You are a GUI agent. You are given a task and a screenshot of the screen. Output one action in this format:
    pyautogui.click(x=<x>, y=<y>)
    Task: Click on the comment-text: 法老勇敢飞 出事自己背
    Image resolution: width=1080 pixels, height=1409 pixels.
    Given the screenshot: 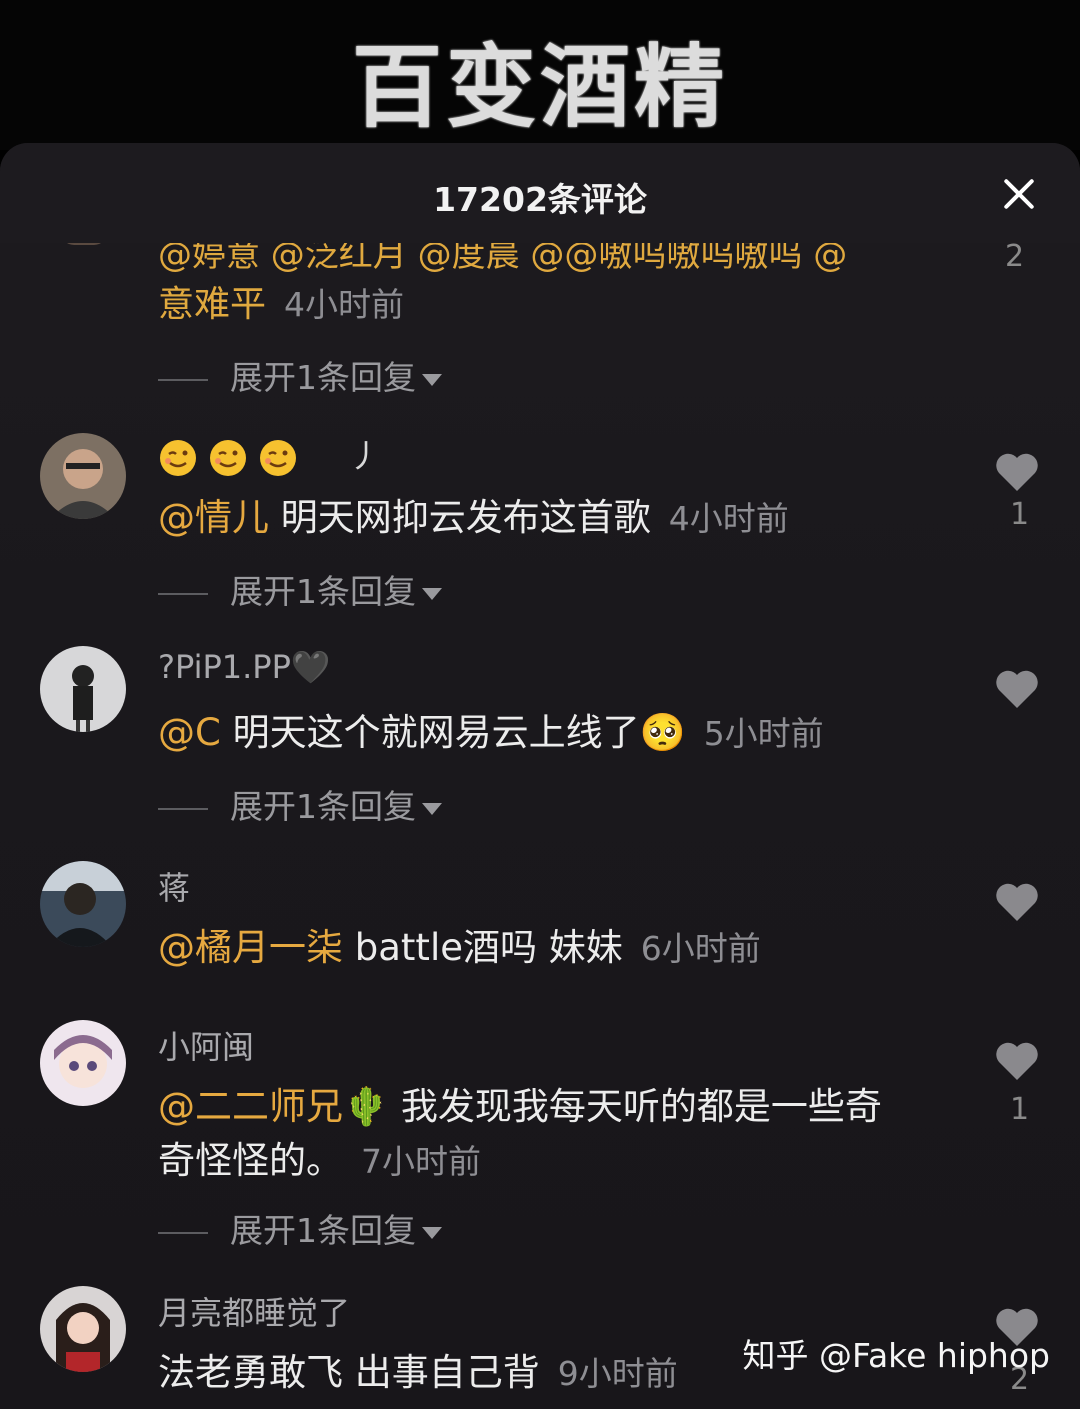 What is the action you would take?
    pyautogui.click(x=349, y=1372)
    